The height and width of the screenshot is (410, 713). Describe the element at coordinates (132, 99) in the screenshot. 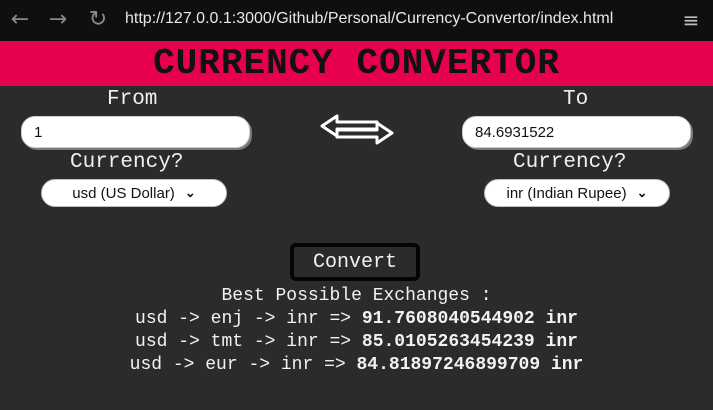

I see `from-label: From` at that location.